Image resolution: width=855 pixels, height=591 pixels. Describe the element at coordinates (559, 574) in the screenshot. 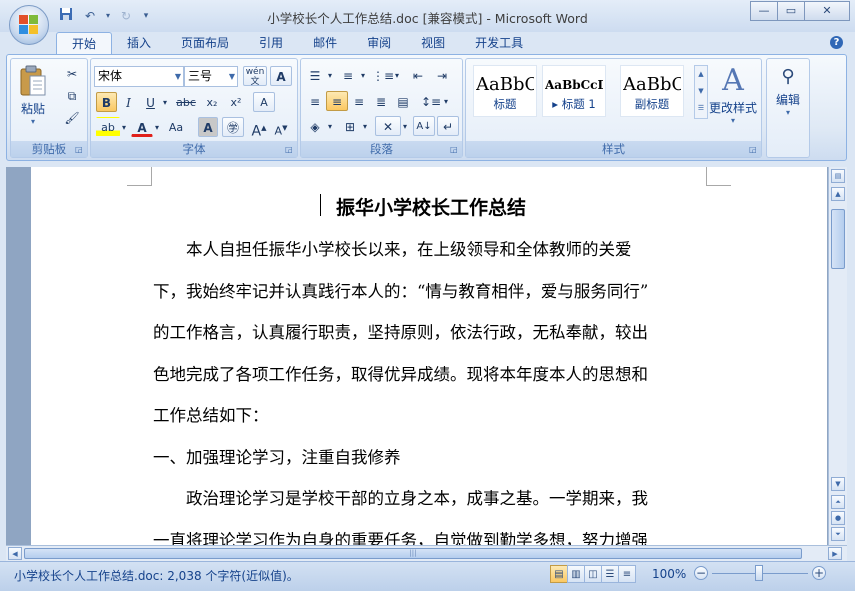

I see `print-layout-view-icon: ▤` at that location.